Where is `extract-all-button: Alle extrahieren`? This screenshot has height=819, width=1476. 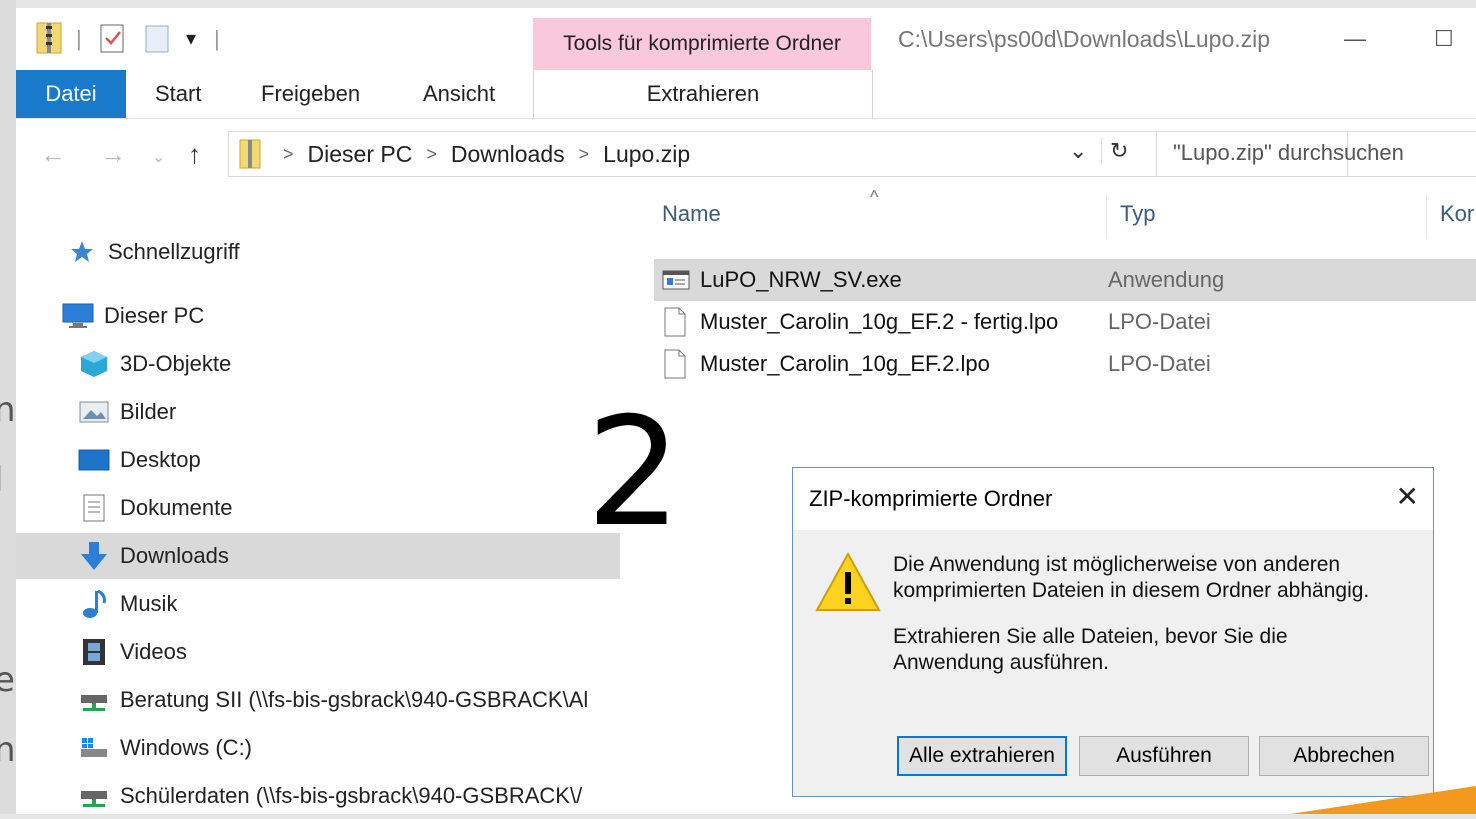
extract-all-button: Alle extrahieren is located at coordinates (982, 756).